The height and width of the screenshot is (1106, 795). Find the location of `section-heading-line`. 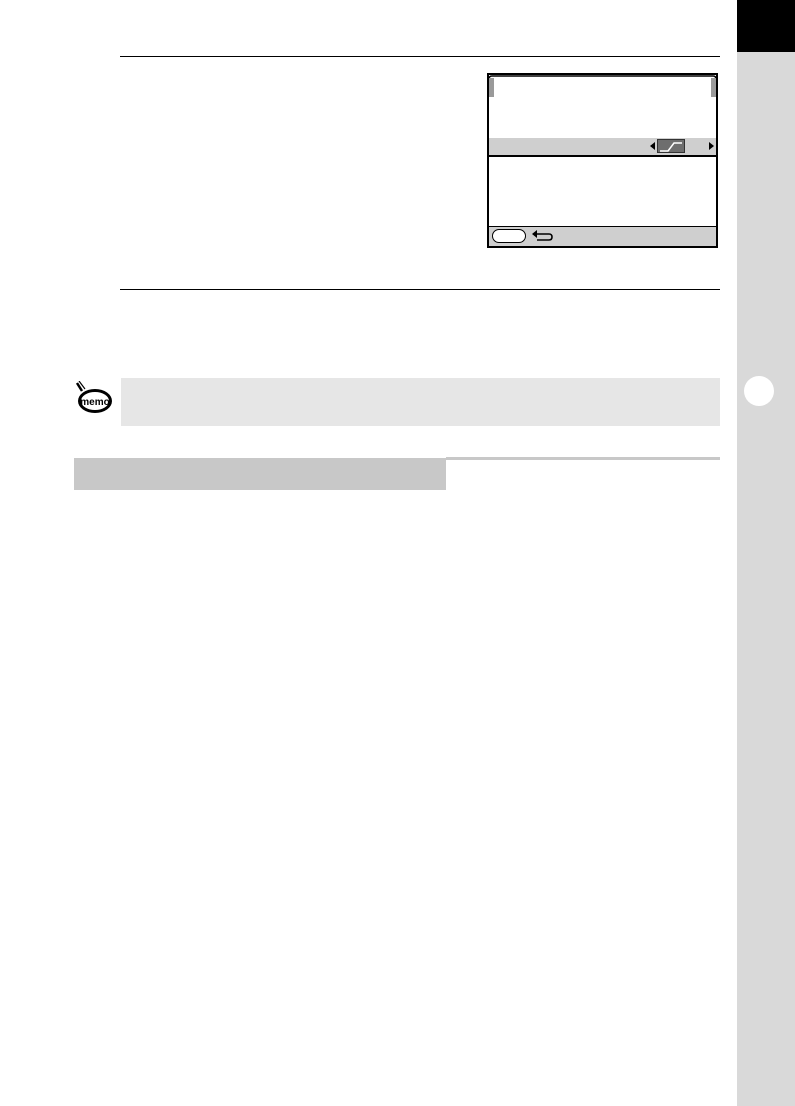

section-heading-line is located at coordinates (583, 458).